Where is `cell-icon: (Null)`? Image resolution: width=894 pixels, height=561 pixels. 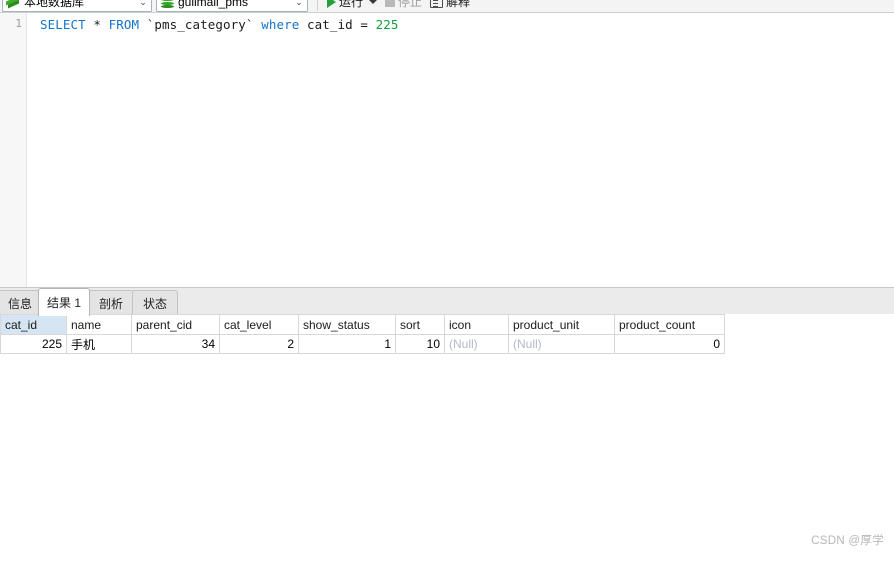 cell-icon: (Null) is located at coordinates (476, 344).